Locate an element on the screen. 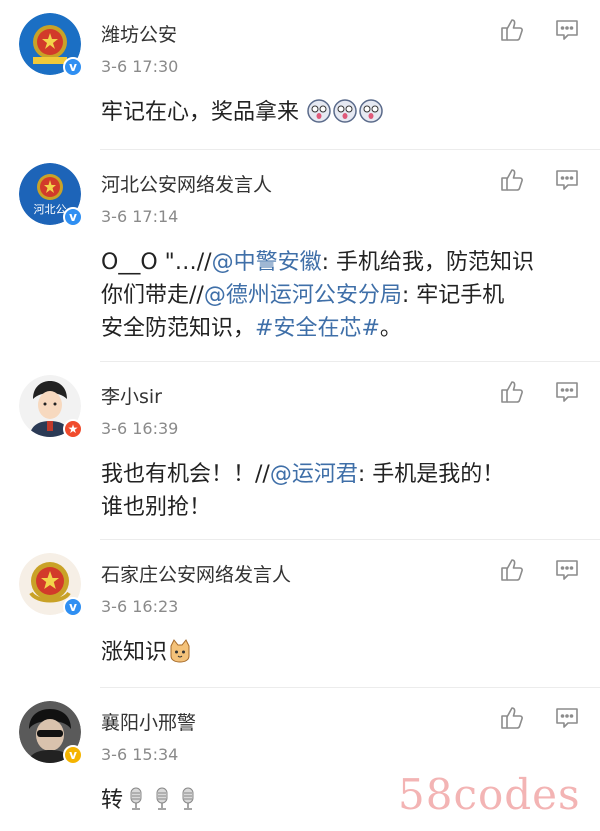  comment-text-segment: 谁也别抢！ is located at coordinates (156, 507).